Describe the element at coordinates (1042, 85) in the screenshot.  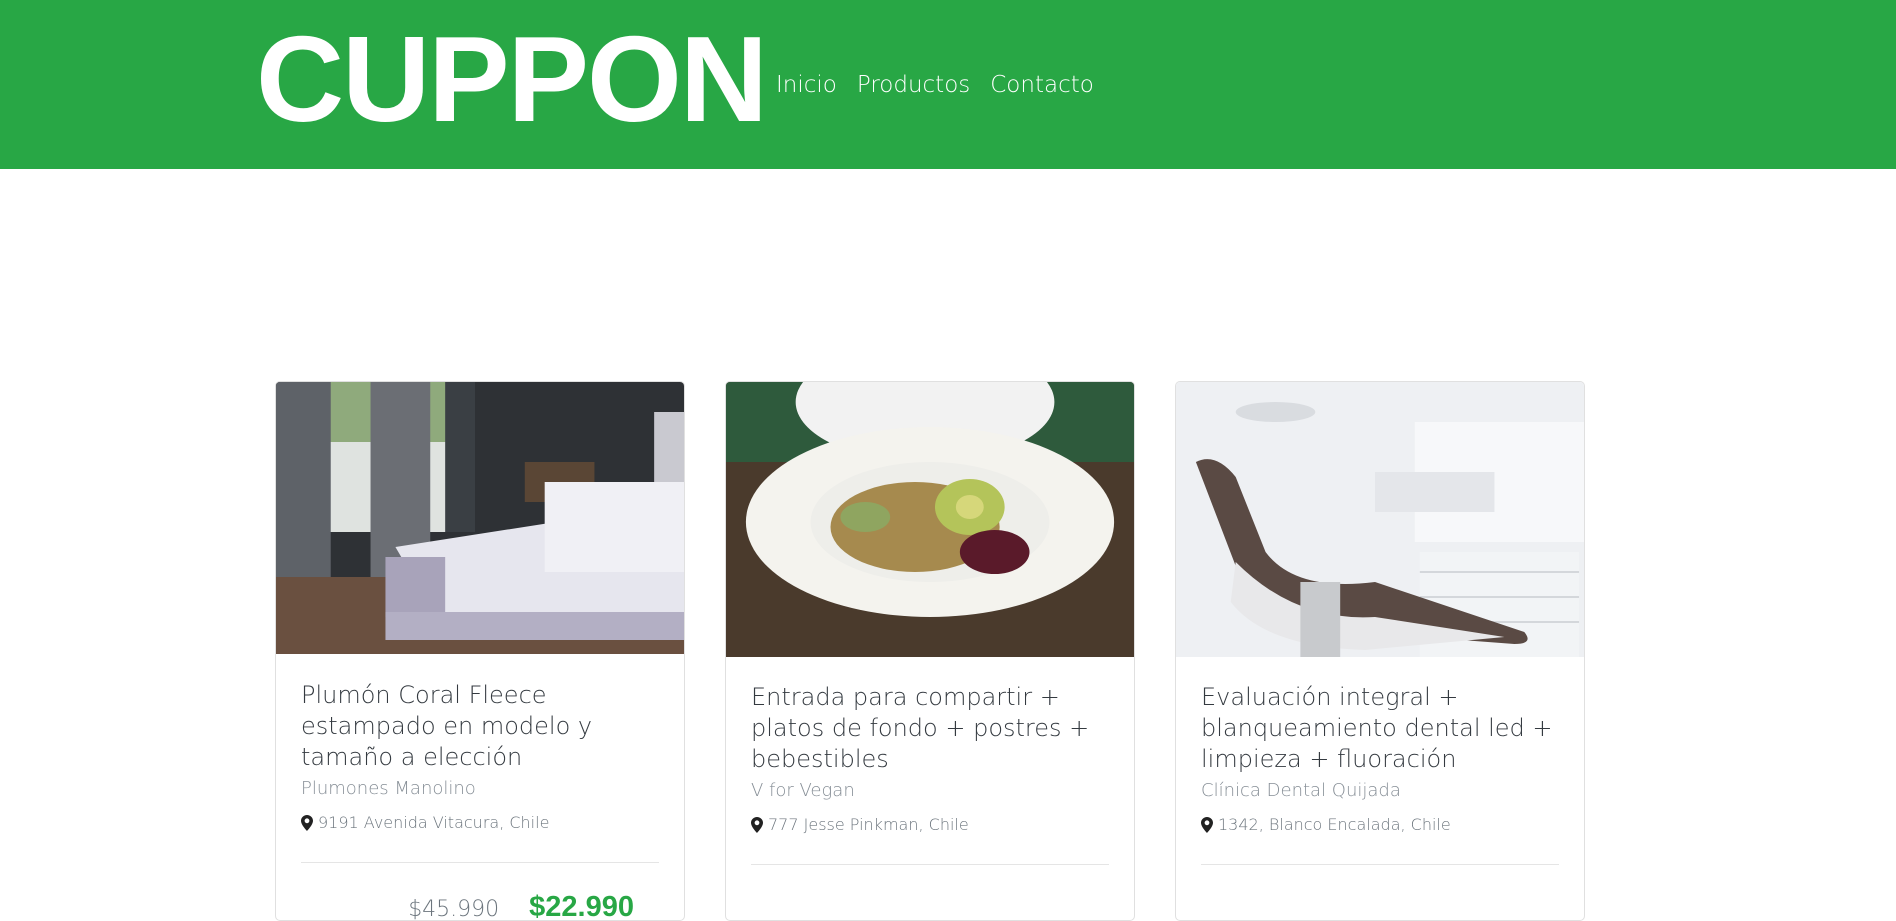
I see `nav-link-contacto: Contacto` at that location.